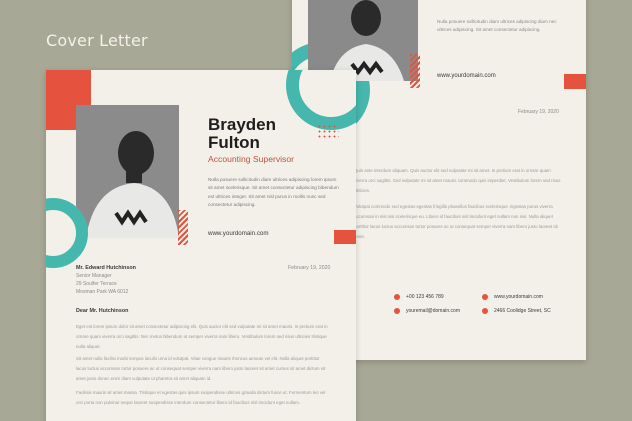 The image size is (632, 421). I want to click on back-url: www.yourdomain.com, so click(466, 76).